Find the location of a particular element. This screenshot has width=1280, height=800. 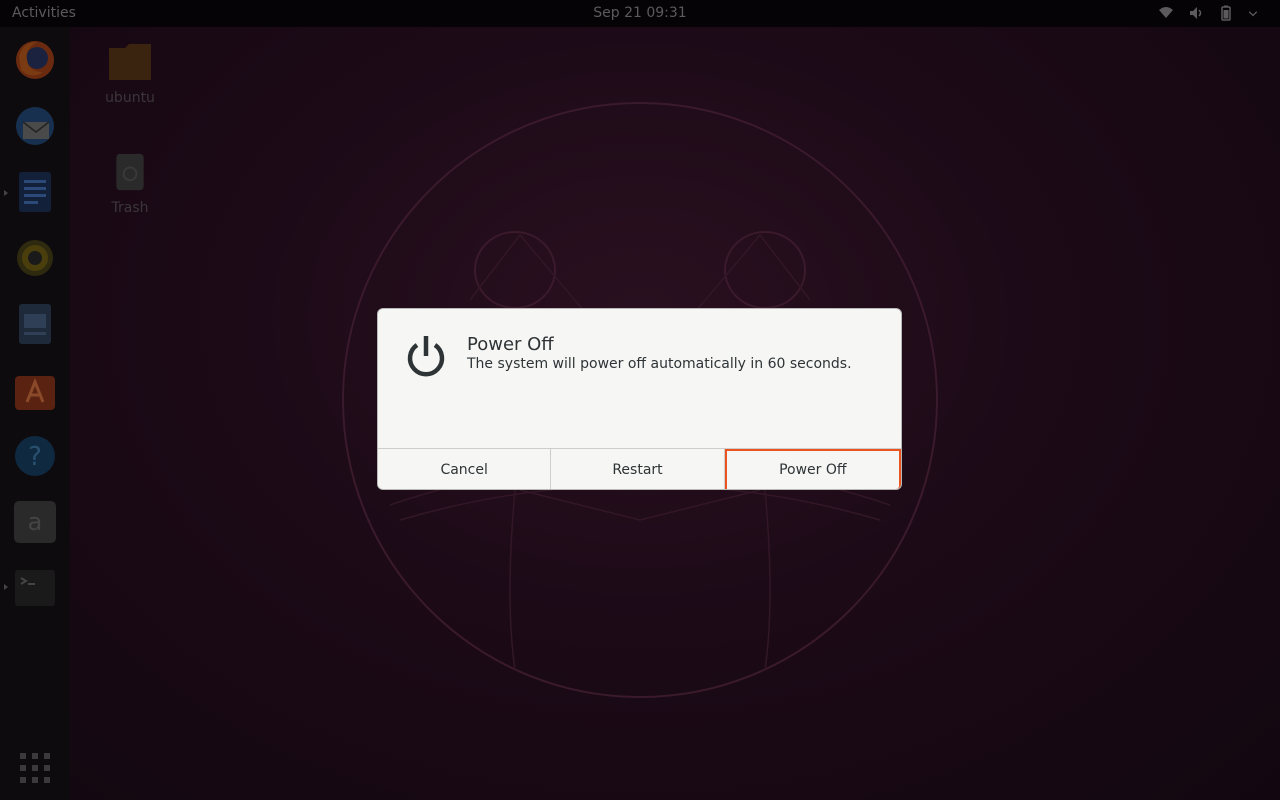

desktop-icon-home: ubuntu is located at coordinates (130, 74).